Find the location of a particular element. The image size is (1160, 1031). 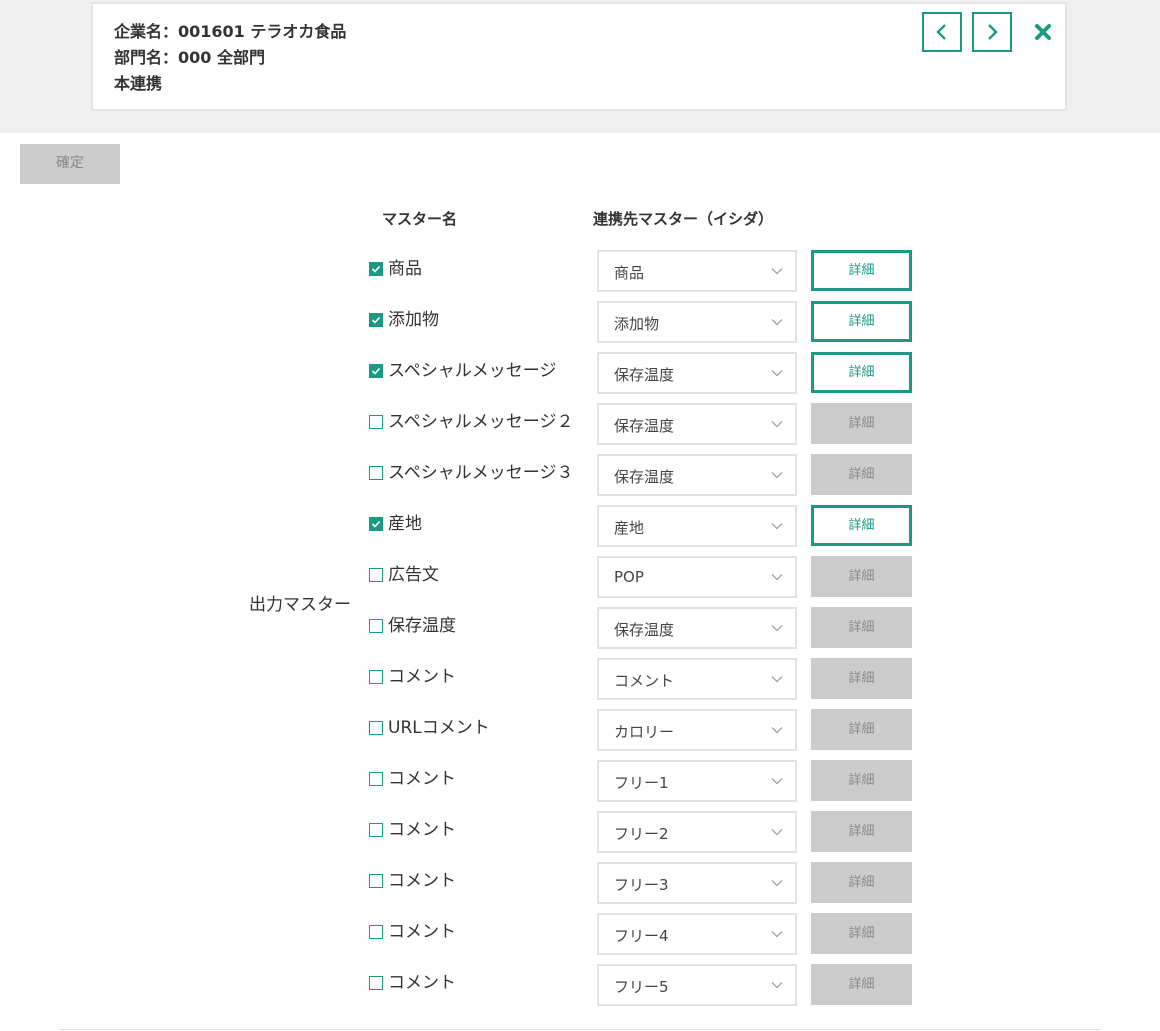

close-icon is located at coordinates (1043, 32).